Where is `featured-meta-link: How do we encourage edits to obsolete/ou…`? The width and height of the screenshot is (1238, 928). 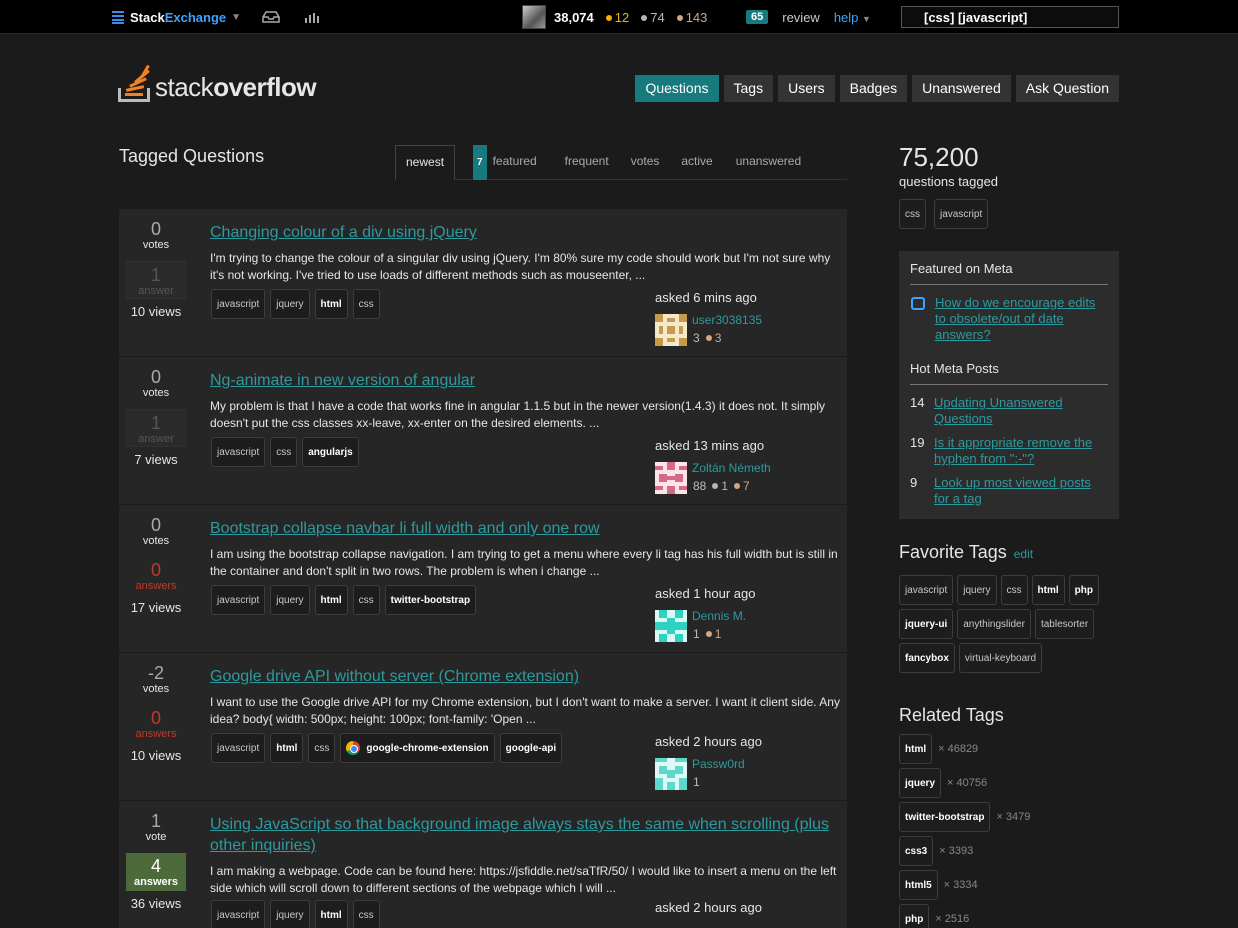
featured-meta-link: How do we encourage edits to obsolete/ou… is located at coordinates (1021, 319).